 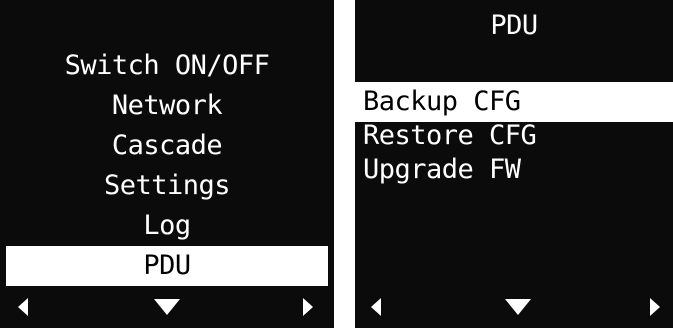 I want to click on menu-item-log: Log, so click(x=167, y=226).